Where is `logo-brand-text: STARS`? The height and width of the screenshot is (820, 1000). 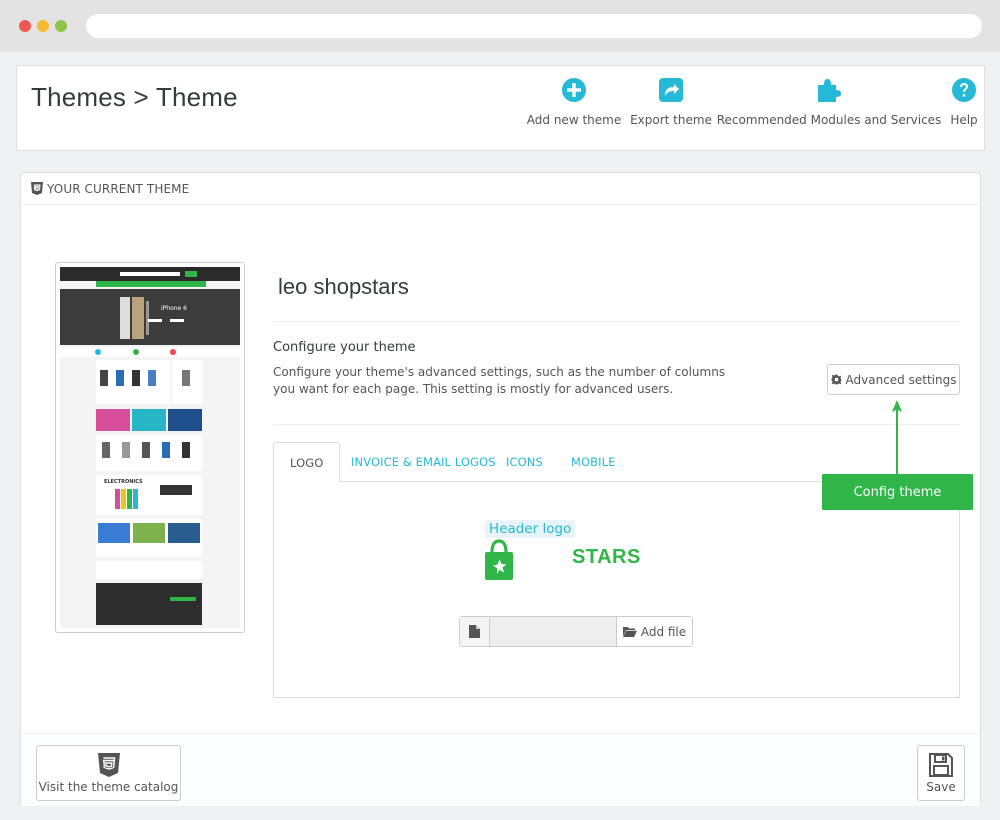 logo-brand-text: STARS is located at coordinates (606, 557).